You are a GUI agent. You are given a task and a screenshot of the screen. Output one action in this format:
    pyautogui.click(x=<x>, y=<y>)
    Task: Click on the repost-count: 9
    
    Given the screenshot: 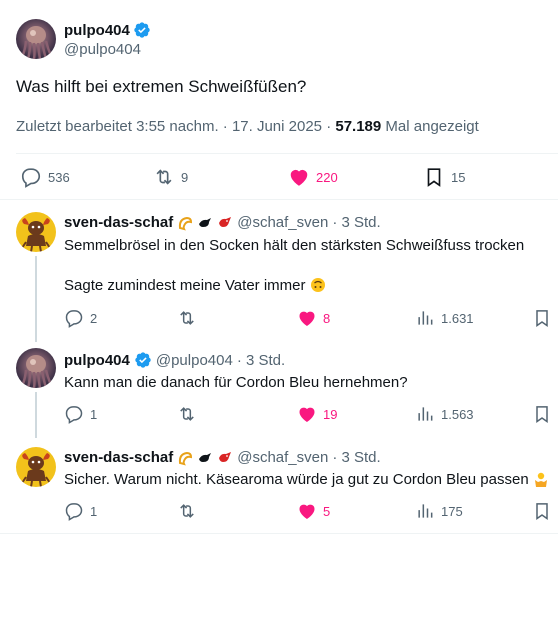 What is the action you would take?
    pyautogui.click(x=185, y=177)
    